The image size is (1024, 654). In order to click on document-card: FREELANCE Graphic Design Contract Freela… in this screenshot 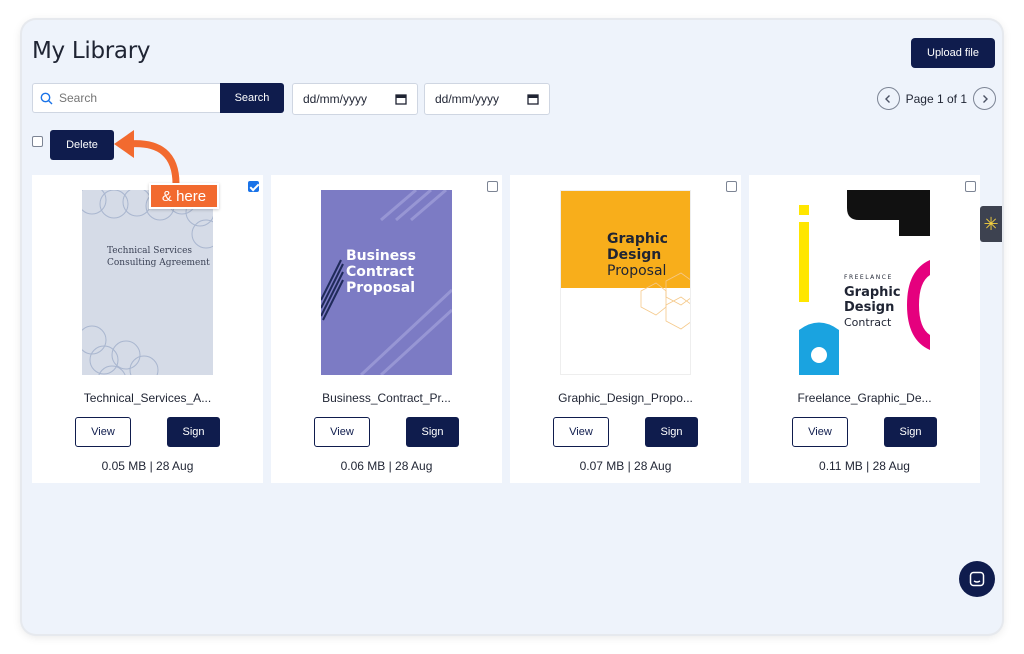, I will do `click(864, 329)`.